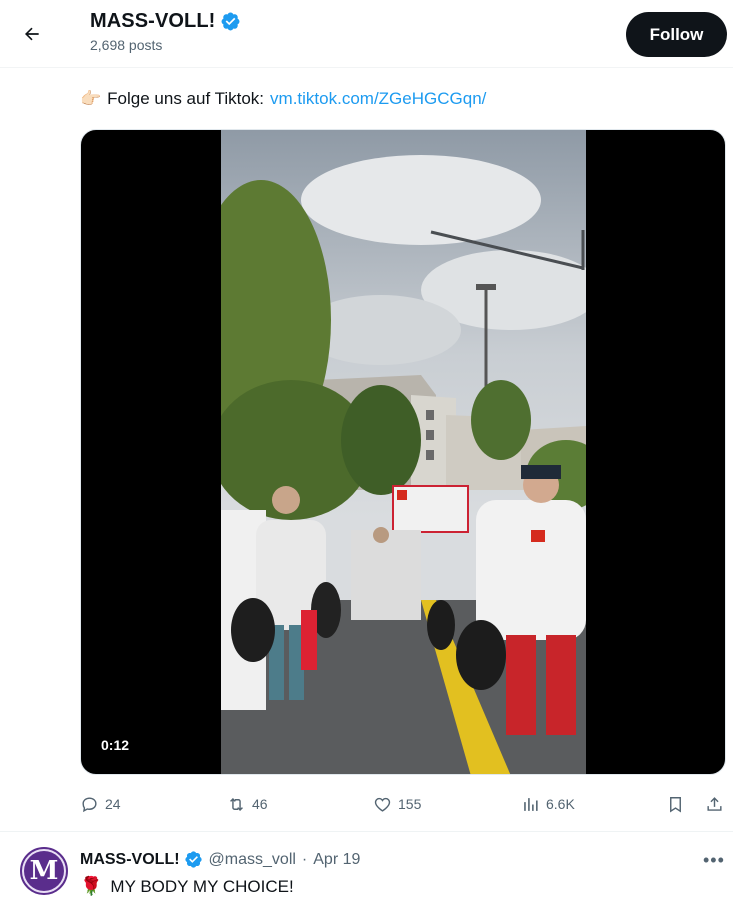 This screenshot has width=733, height=919. What do you see at coordinates (378, 99) in the screenshot?
I see `tiktok-link: vm.tiktok.com/ZGeHGCGqn/` at bounding box center [378, 99].